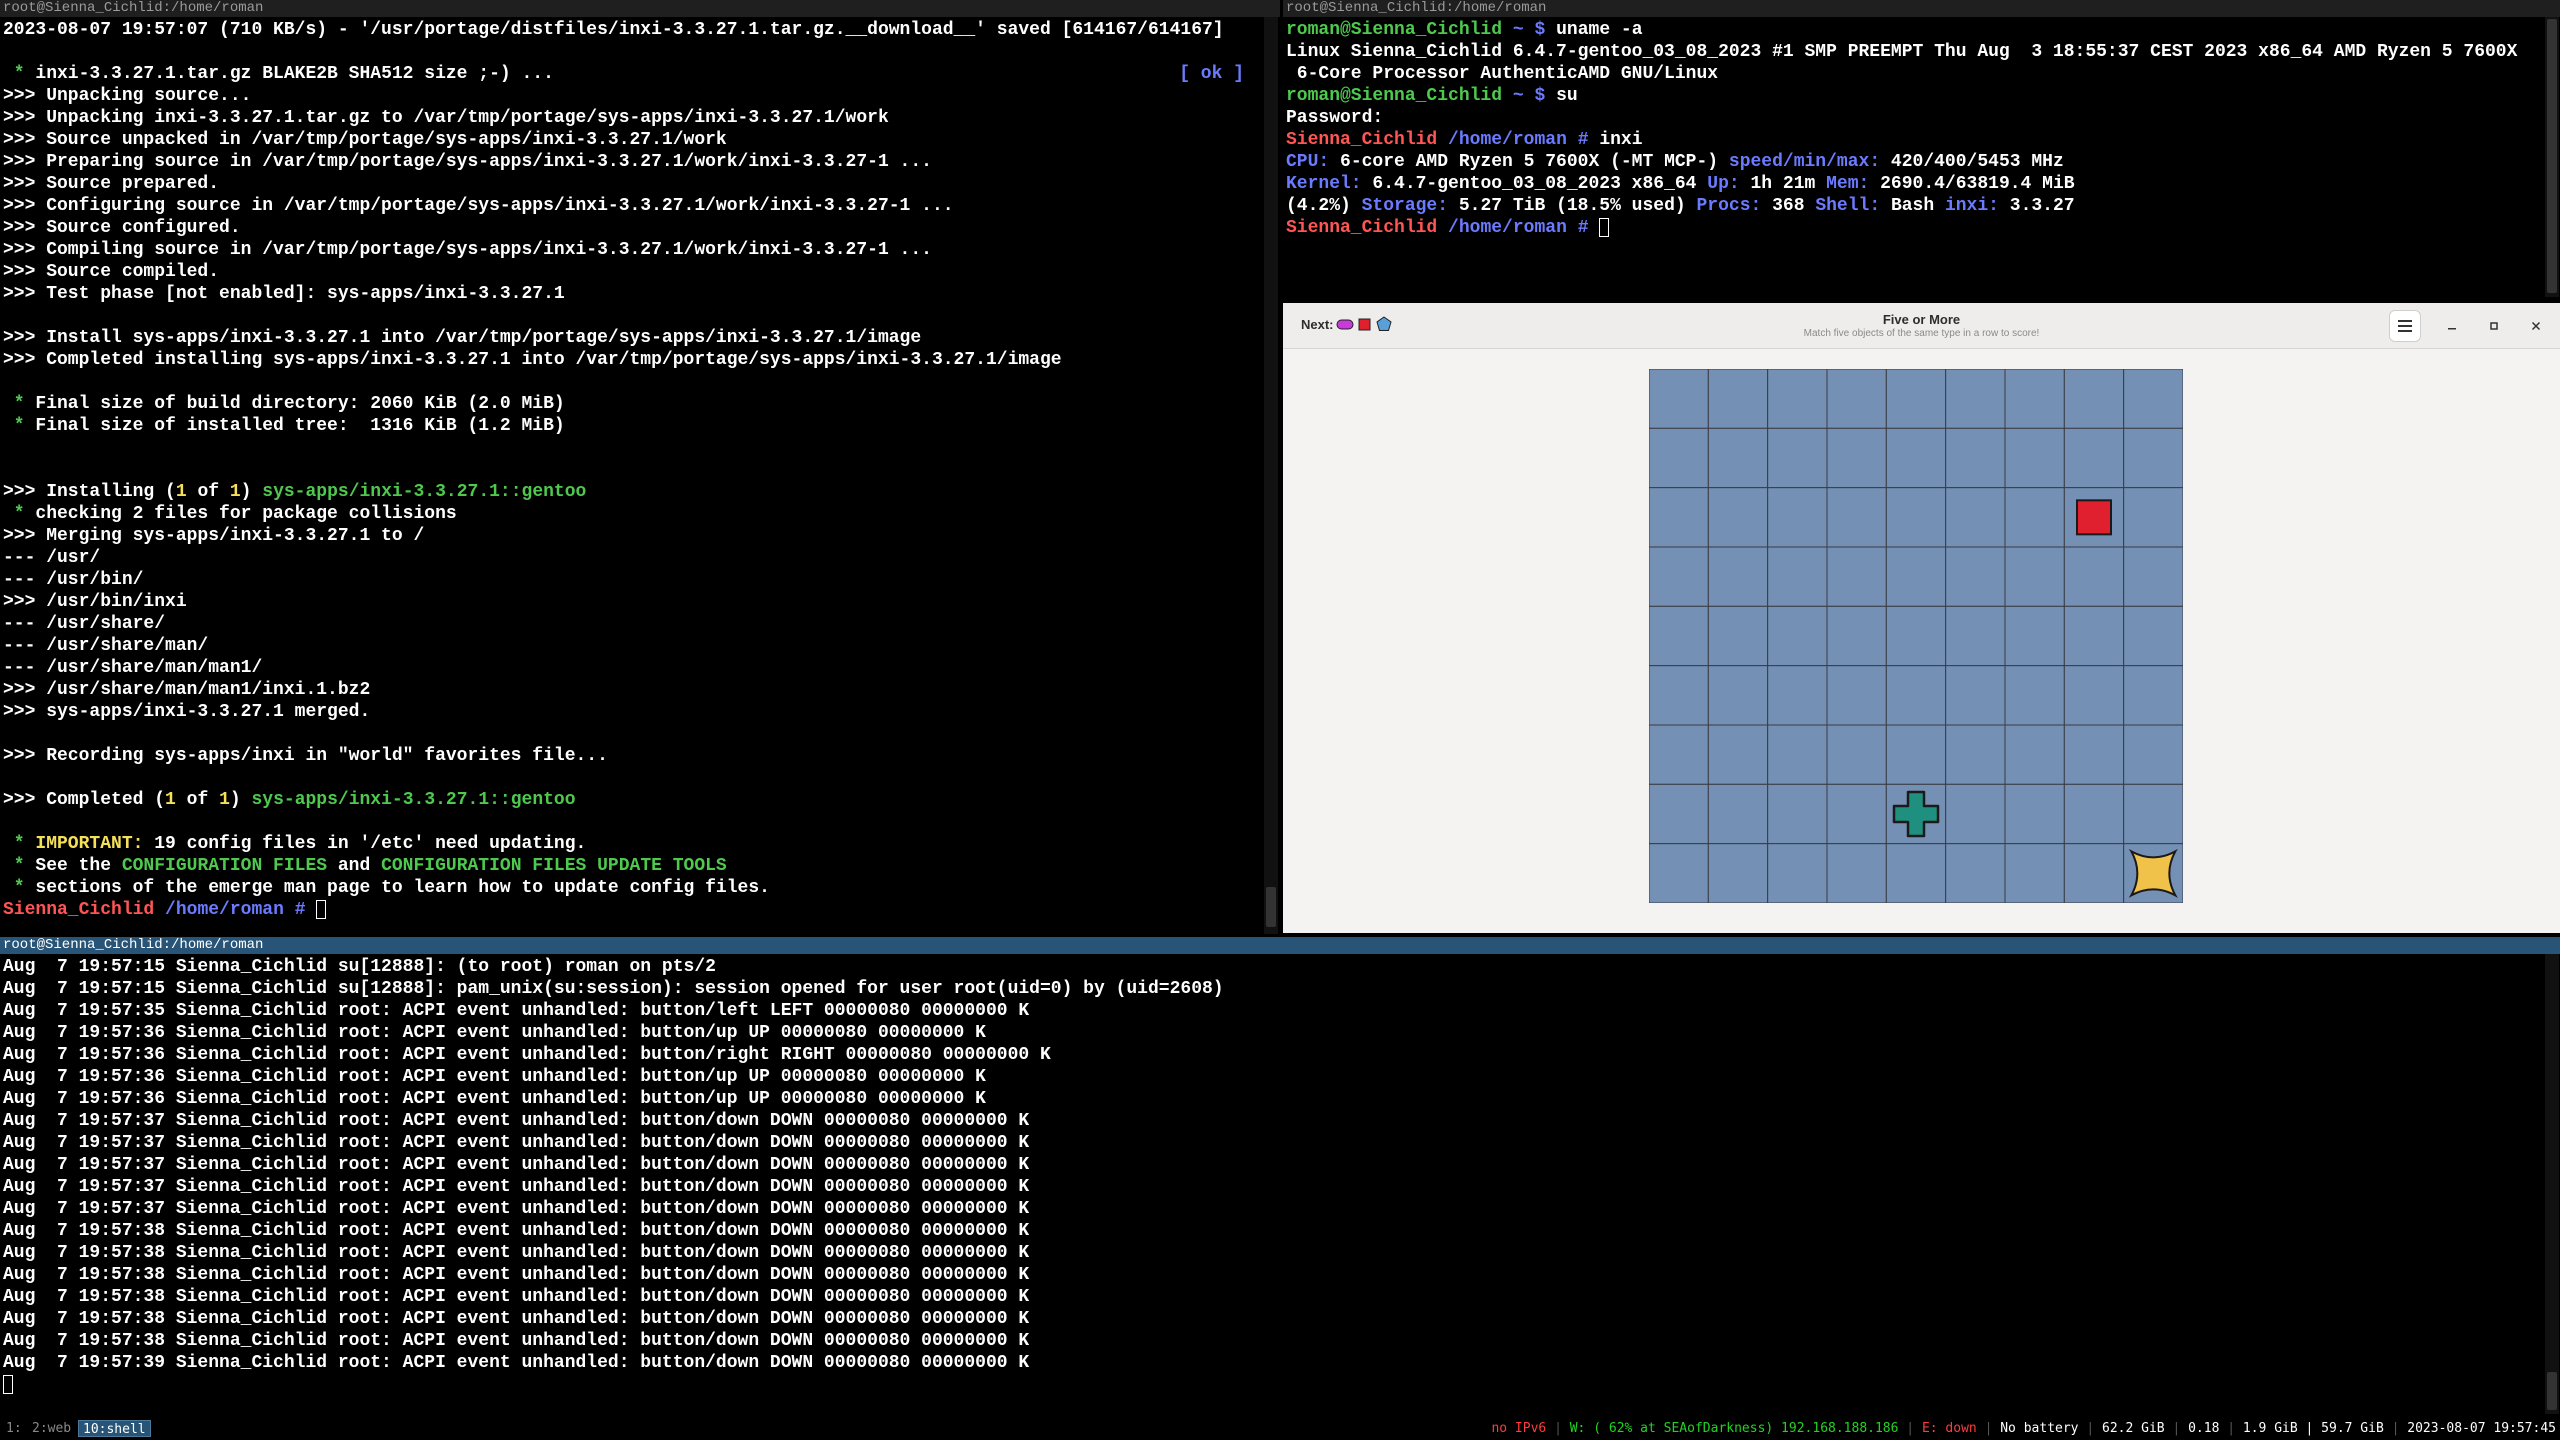  What do you see at coordinates (14, 1428) in the screenshot?
I see `workspace-button: 1:` at bounding box center [14, 1428].